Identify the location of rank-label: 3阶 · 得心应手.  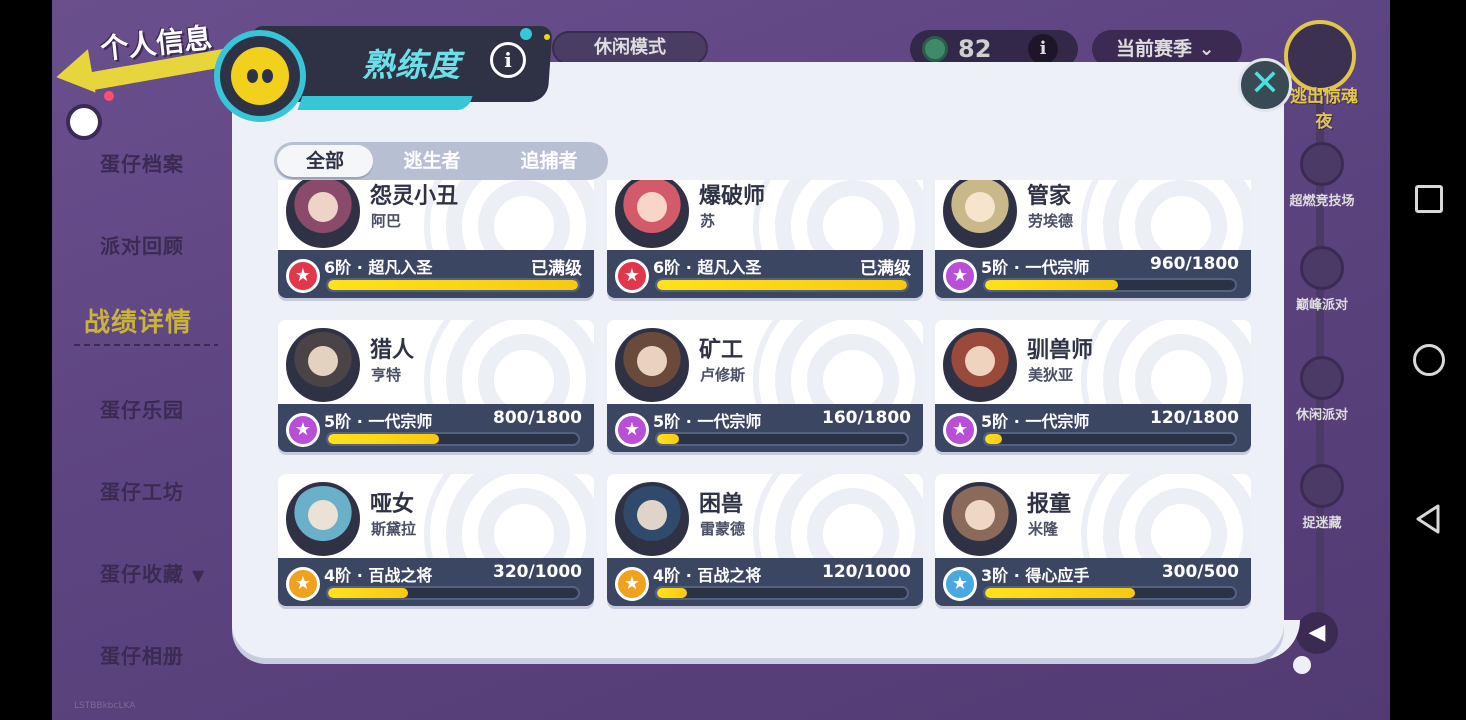
(1035, 575).